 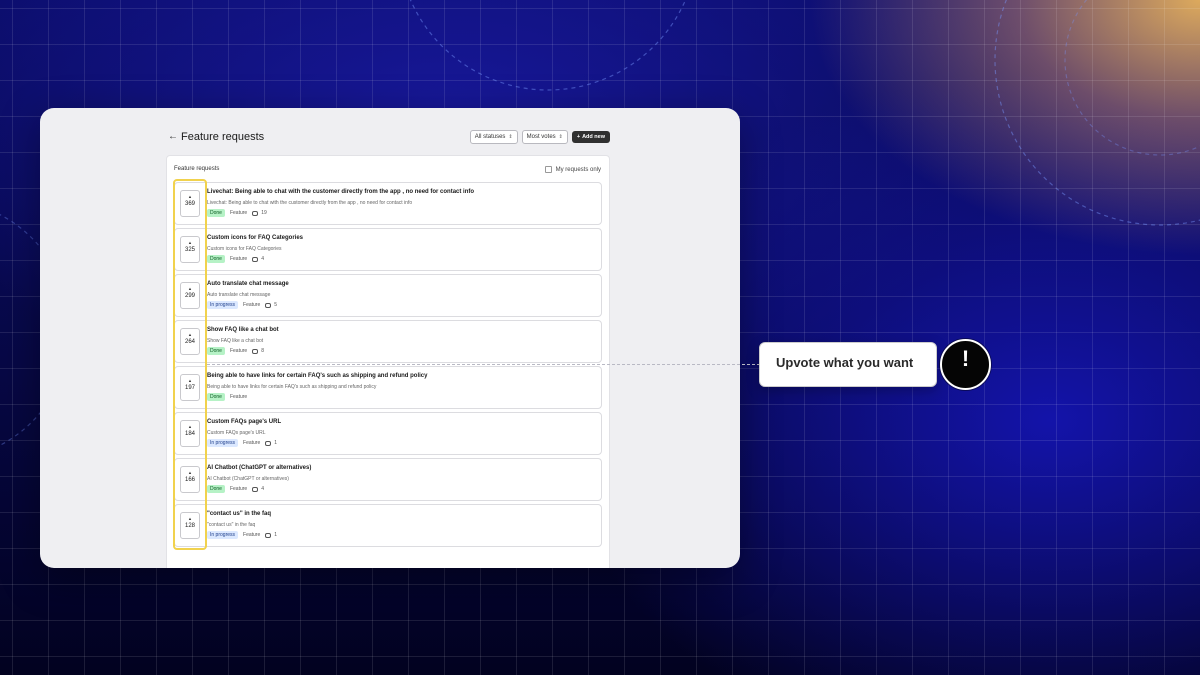 What do you see at coordinates (259, 468) in the screenshot?
I see `request-title: AI Chatbot (ChatGPT or alternatives)` at bounding box center [259, 468].